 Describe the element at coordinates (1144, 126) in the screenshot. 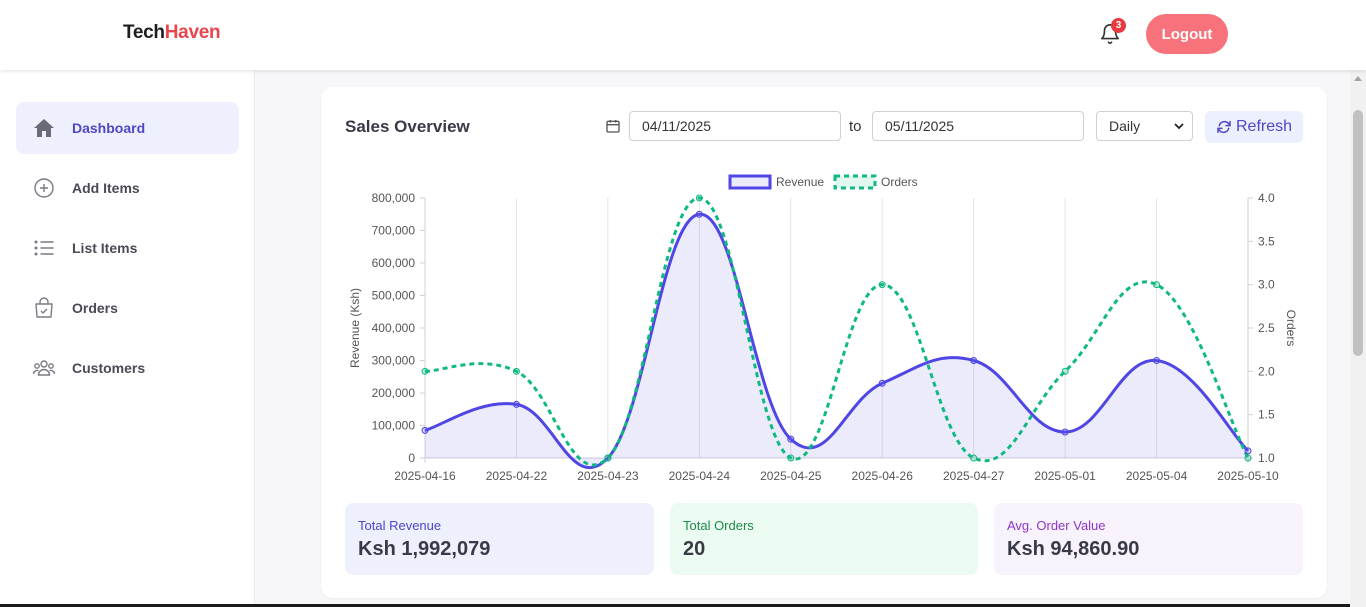

I see `period-select: Daily` at that location.